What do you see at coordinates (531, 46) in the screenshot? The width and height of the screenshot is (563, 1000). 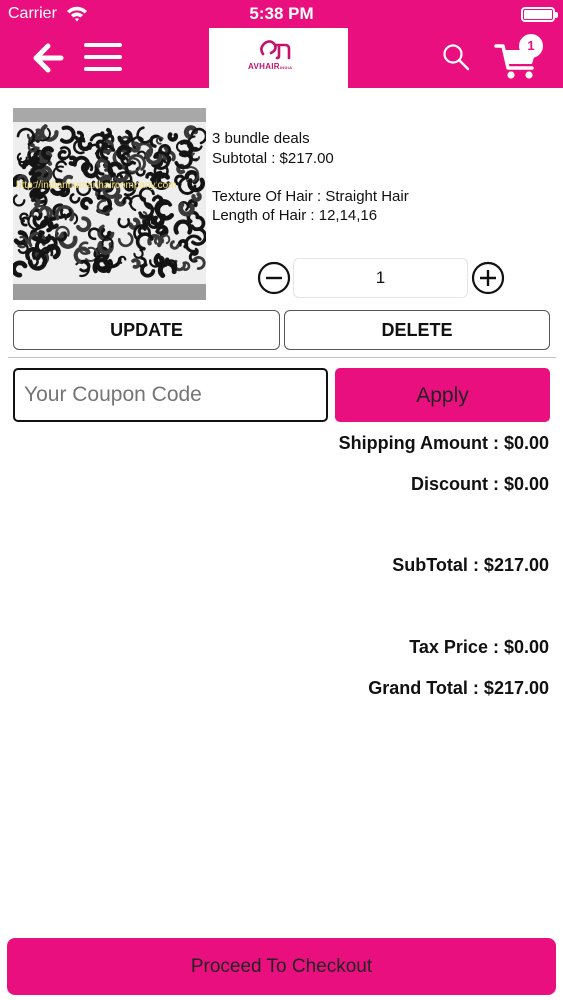 I see `cart-count-badge: 1` at bounding box center [531, 46].